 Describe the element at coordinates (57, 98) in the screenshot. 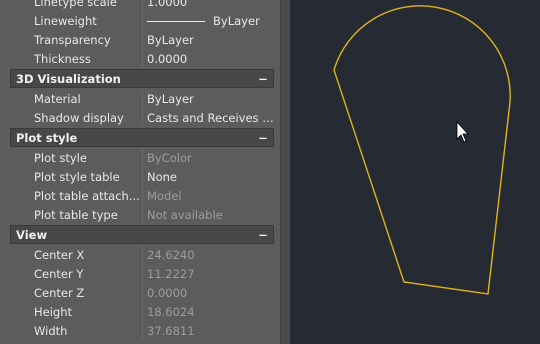

I see `prop-name: Material` at that location.